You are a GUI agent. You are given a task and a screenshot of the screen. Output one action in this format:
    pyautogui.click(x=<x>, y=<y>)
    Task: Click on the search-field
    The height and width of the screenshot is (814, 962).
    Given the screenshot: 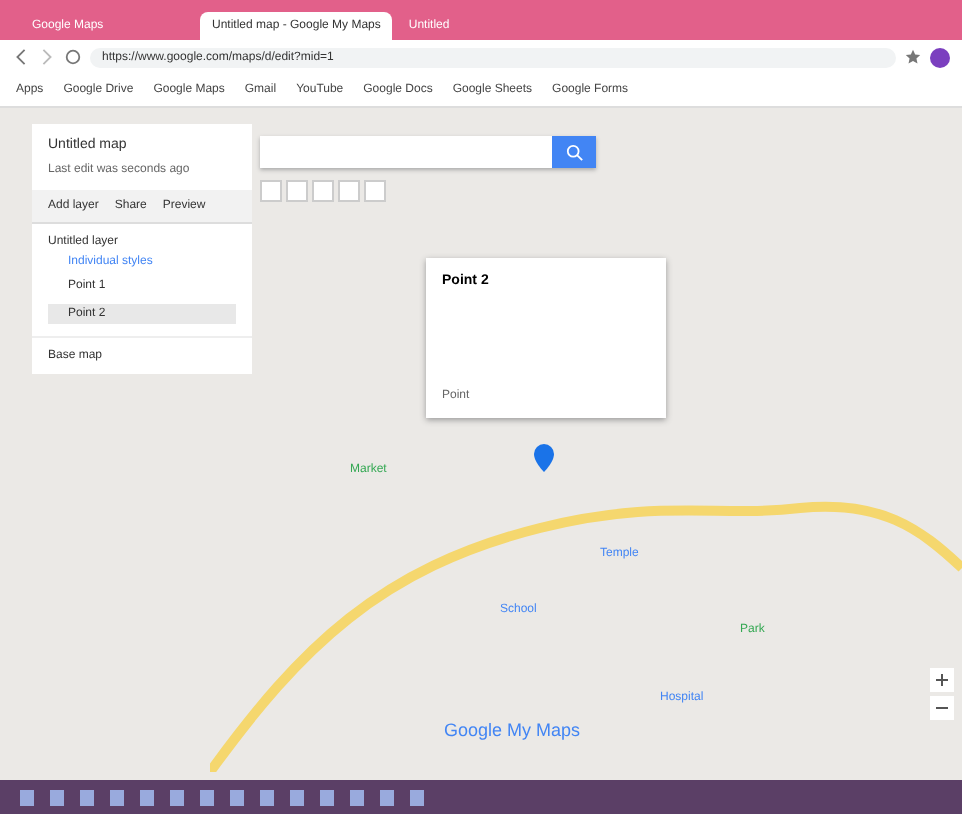 What is the action you would take?
    pyautogui.click(x=428, y=152)
    